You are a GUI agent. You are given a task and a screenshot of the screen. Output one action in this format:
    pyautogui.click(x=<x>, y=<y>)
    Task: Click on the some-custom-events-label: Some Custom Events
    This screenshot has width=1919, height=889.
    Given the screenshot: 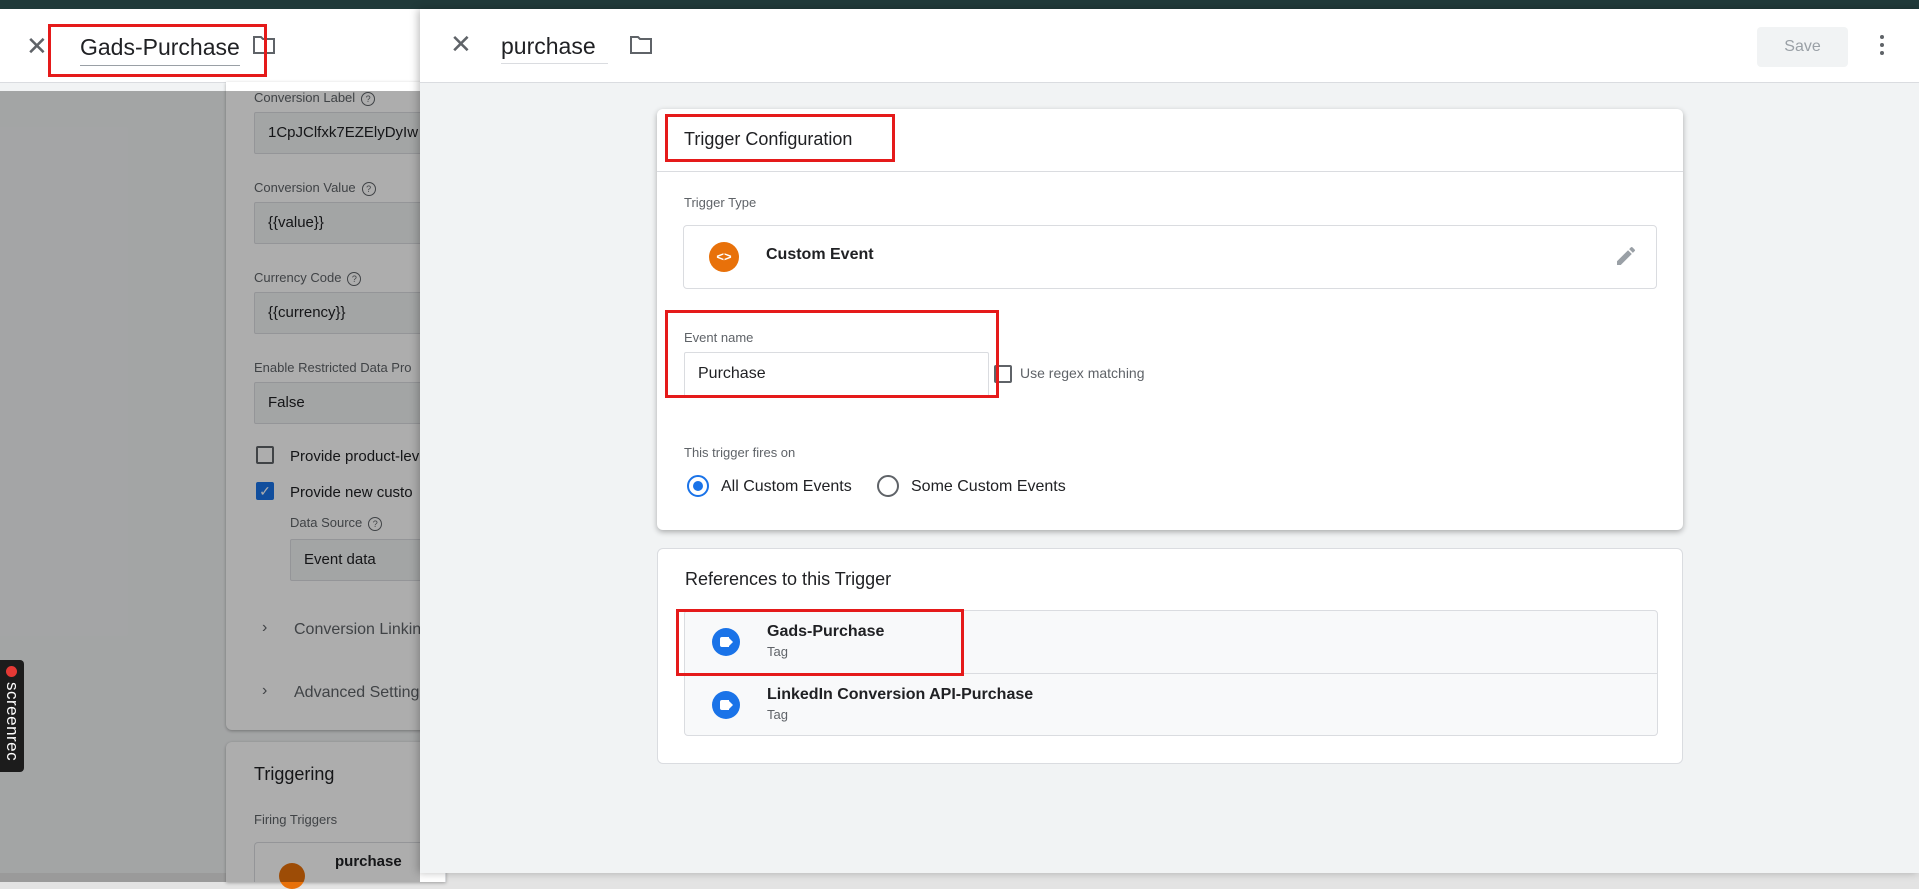 What is the action you would take?
    pyautogui.click(x=988, y=487)
    